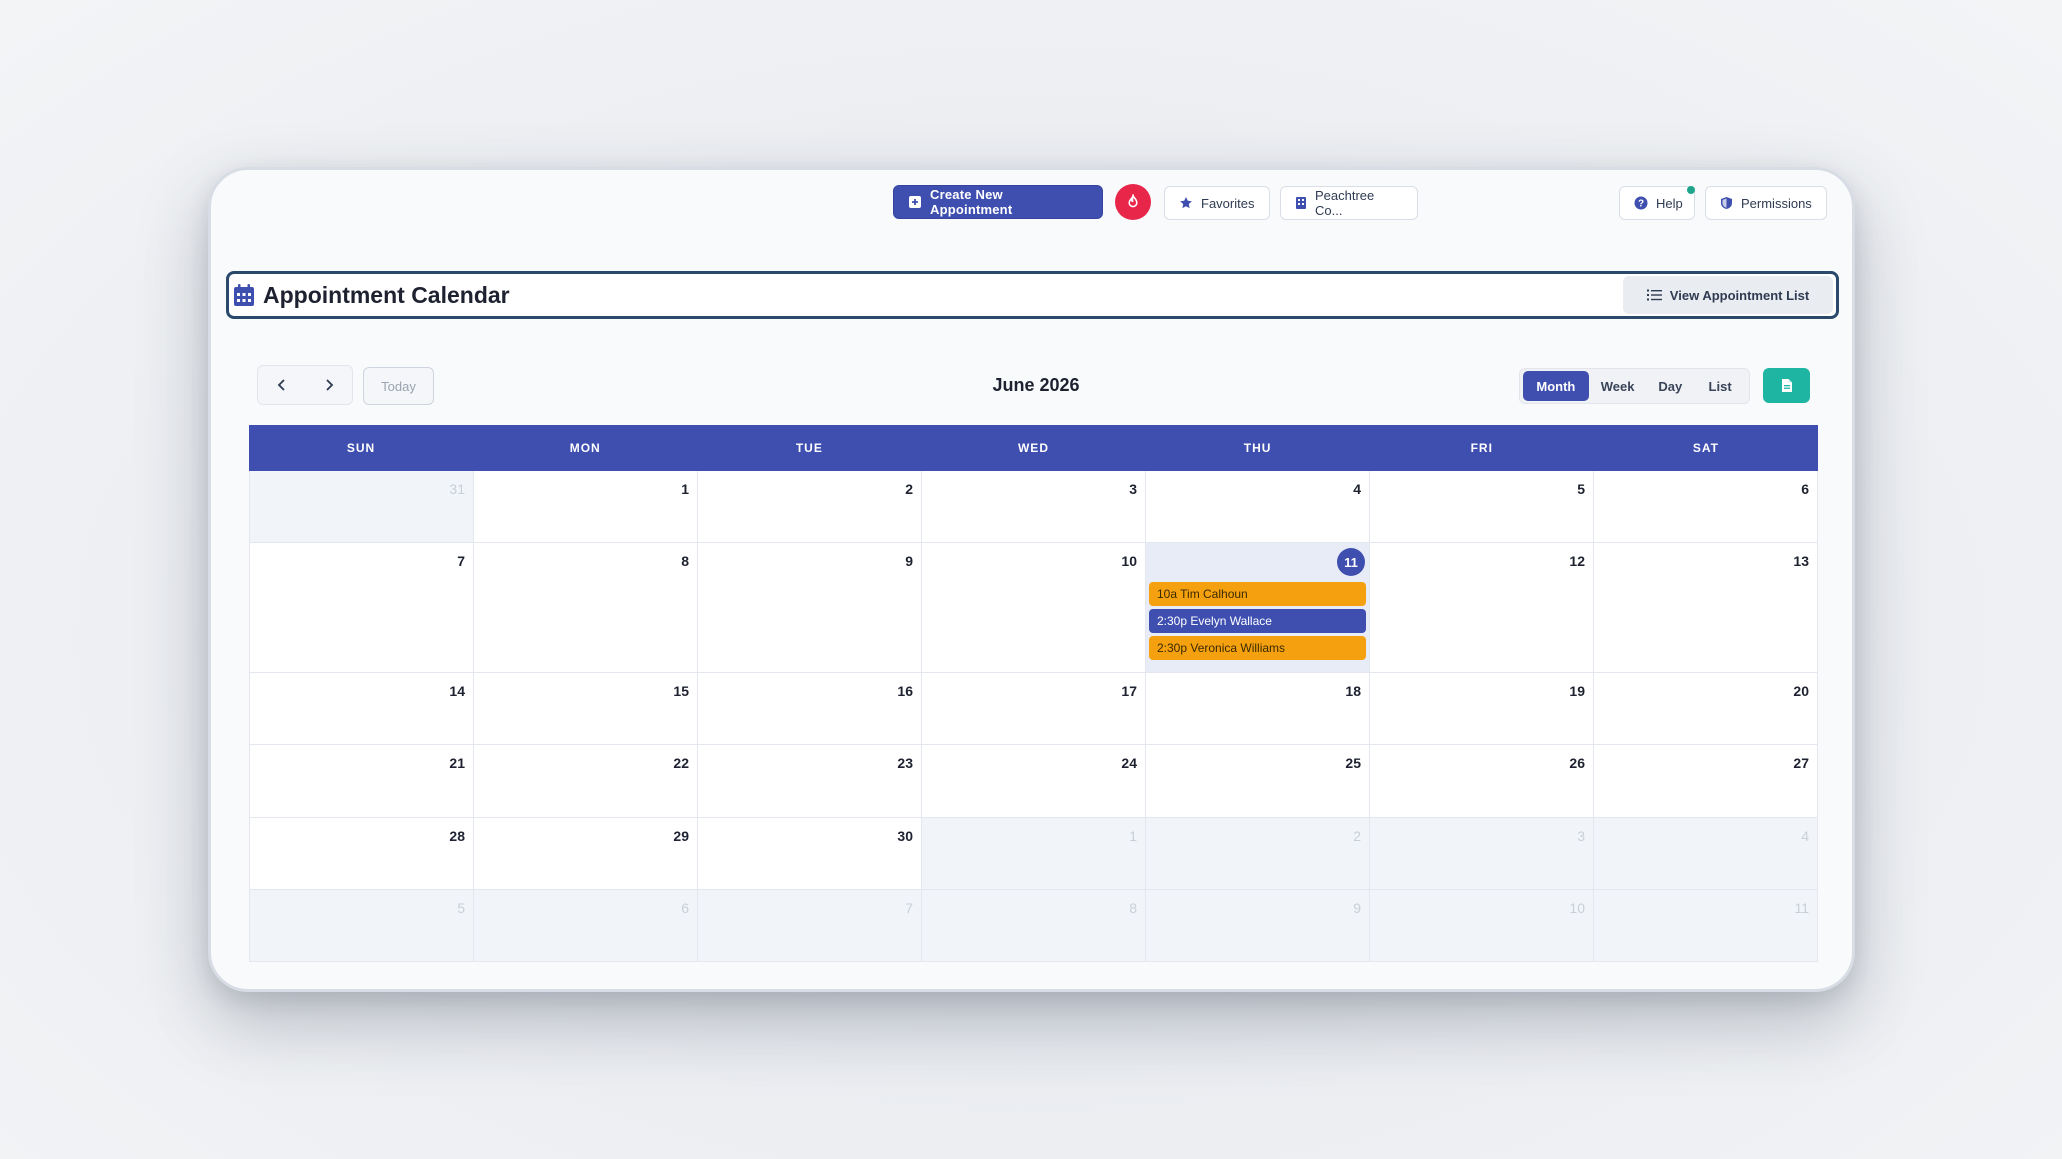  Describe the element at coordinates (1577, 691) in the screenshot. I see `day-number: 19` at that location.